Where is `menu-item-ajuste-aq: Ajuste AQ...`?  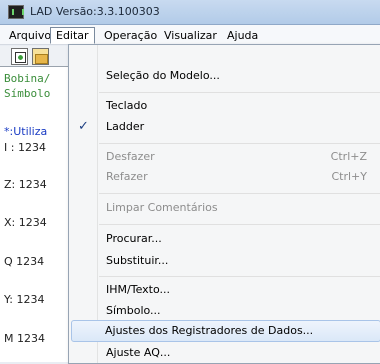
menu-item-ajuste-aq: Ajuste AQ... is located at coordinates (225, 353).